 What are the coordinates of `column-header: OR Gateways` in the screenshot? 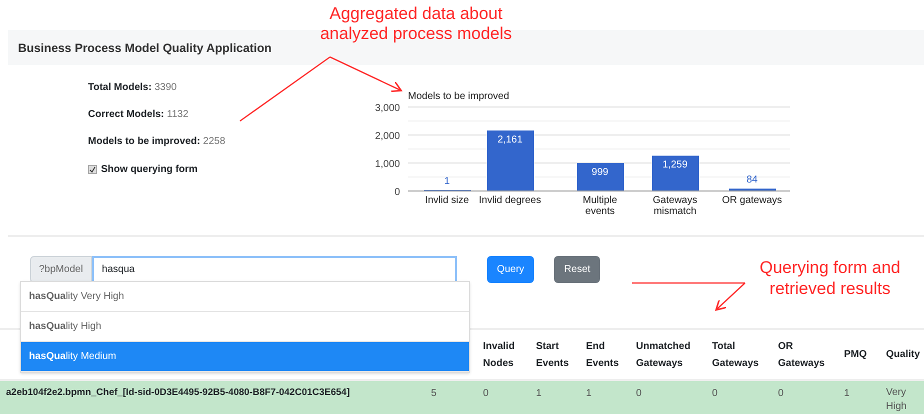 It's located at (802, 355).